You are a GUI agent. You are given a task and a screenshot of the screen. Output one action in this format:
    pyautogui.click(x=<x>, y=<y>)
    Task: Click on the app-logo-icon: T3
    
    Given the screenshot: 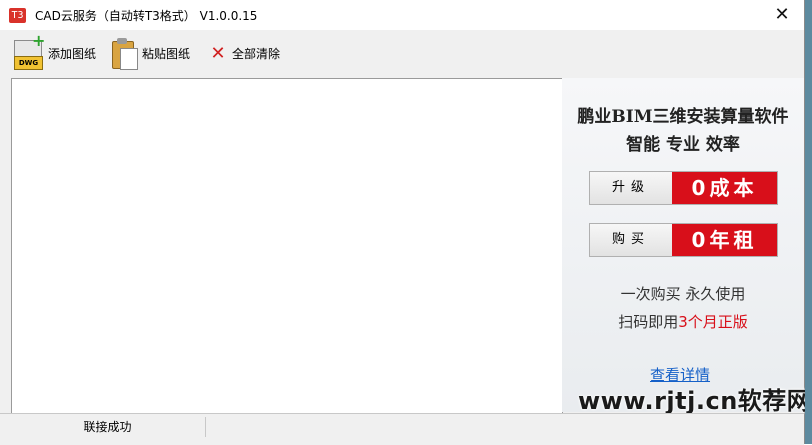 What is the action you would take?
    pyautogui.click(x=17, y=15)
    